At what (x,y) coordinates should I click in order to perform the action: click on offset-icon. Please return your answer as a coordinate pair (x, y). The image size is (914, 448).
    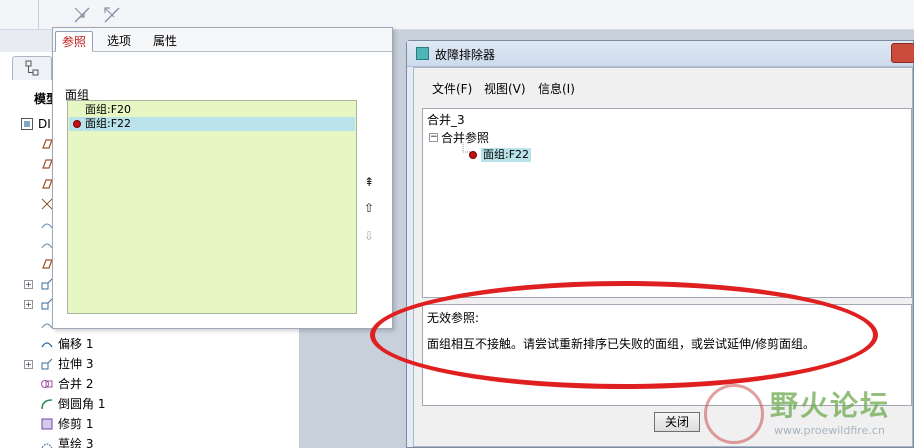
    Looking at the image, I should click on (47, 345).